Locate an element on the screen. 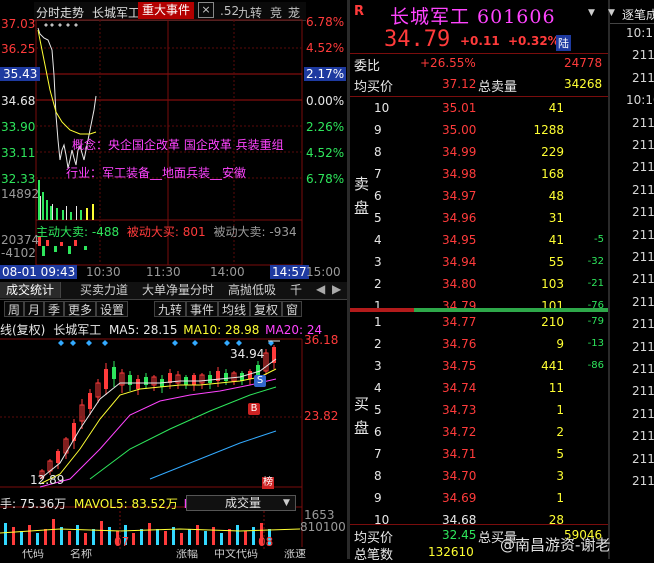  bid-row: 4 34.74 11 is located at coordinates (479, 388).